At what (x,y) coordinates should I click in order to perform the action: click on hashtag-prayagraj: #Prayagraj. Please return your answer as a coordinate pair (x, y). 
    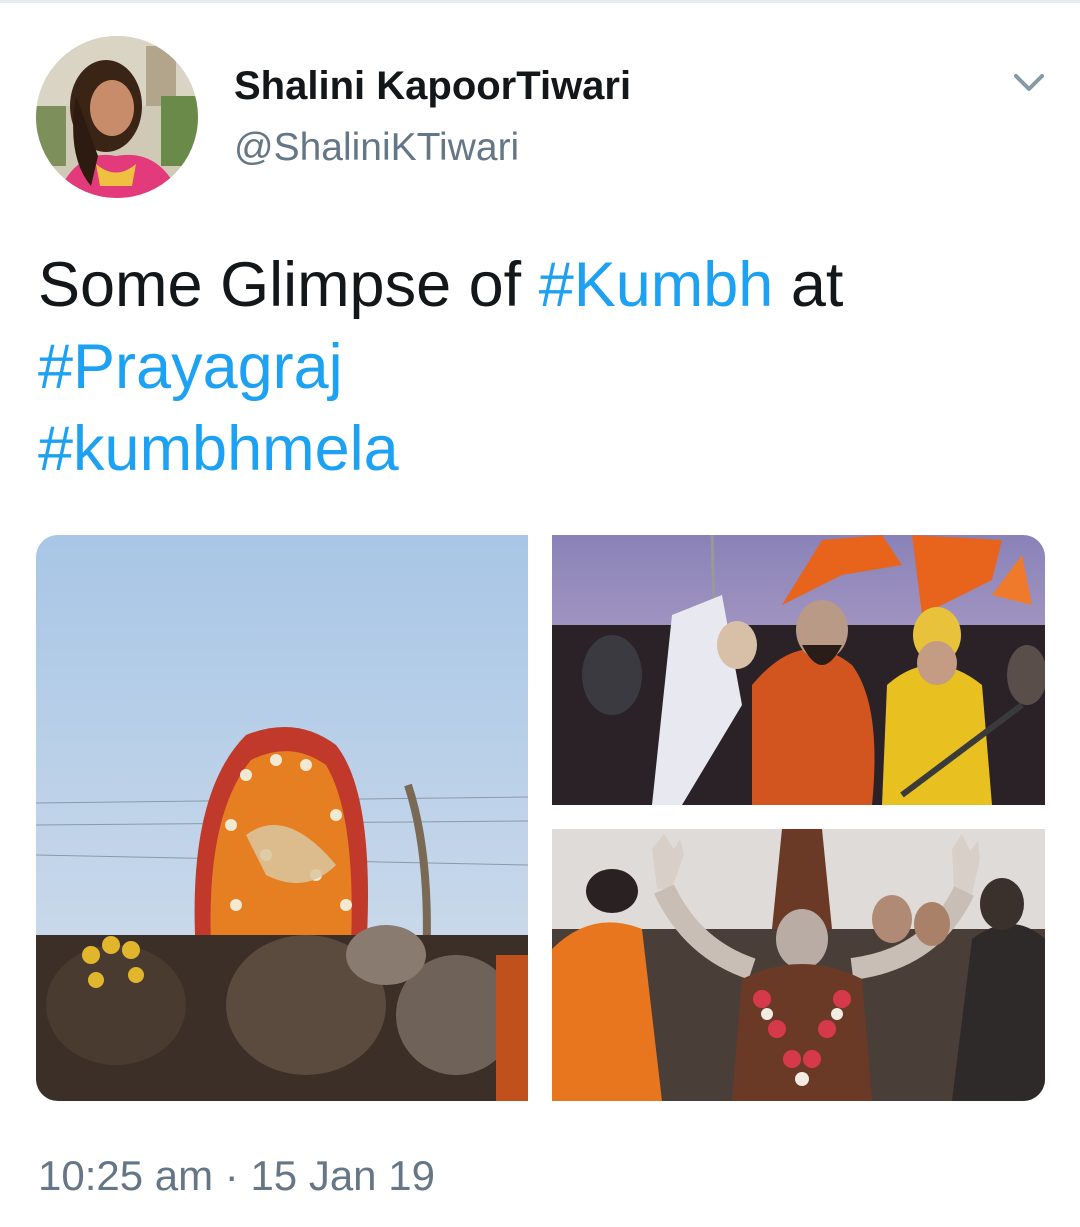
    Looking at the image, I should click on (190, 367).